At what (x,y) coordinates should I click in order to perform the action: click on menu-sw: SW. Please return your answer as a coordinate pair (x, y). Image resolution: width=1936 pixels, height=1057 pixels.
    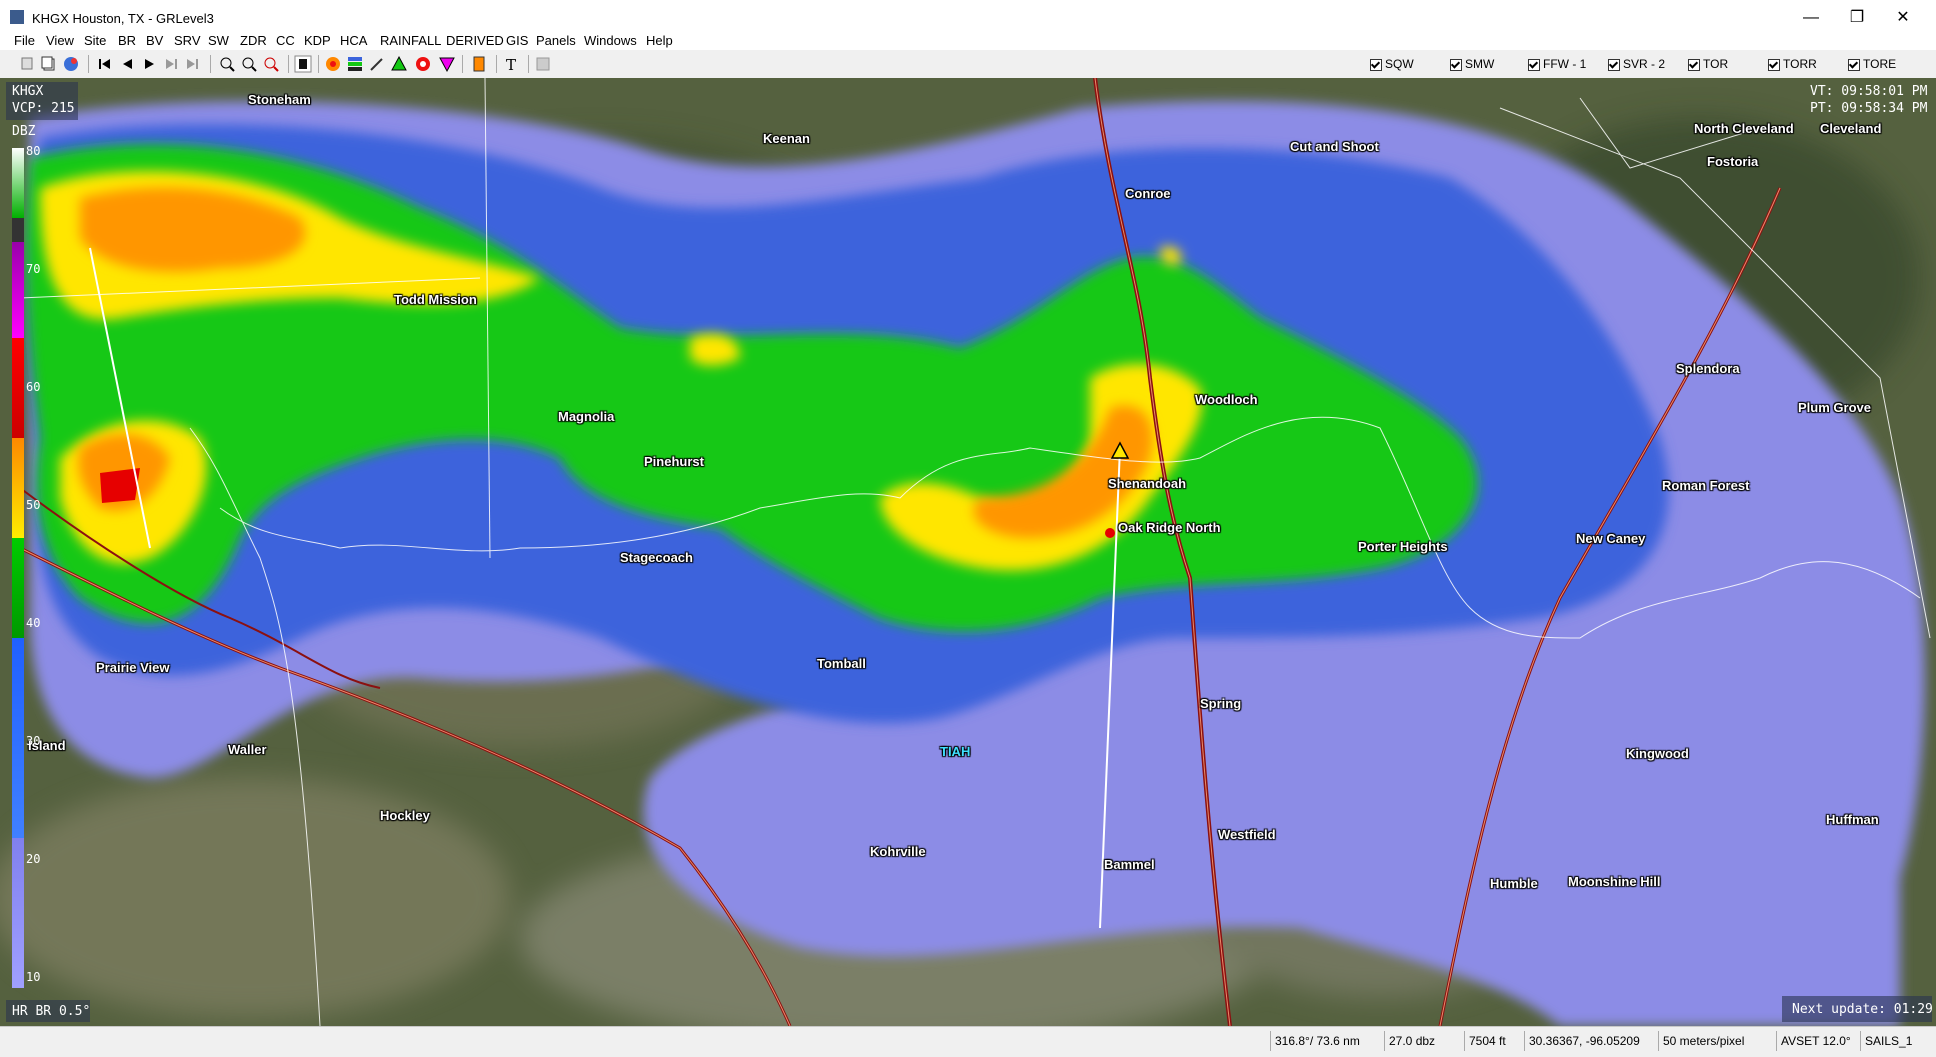
    Looking at the image, I should click on (218, 40).